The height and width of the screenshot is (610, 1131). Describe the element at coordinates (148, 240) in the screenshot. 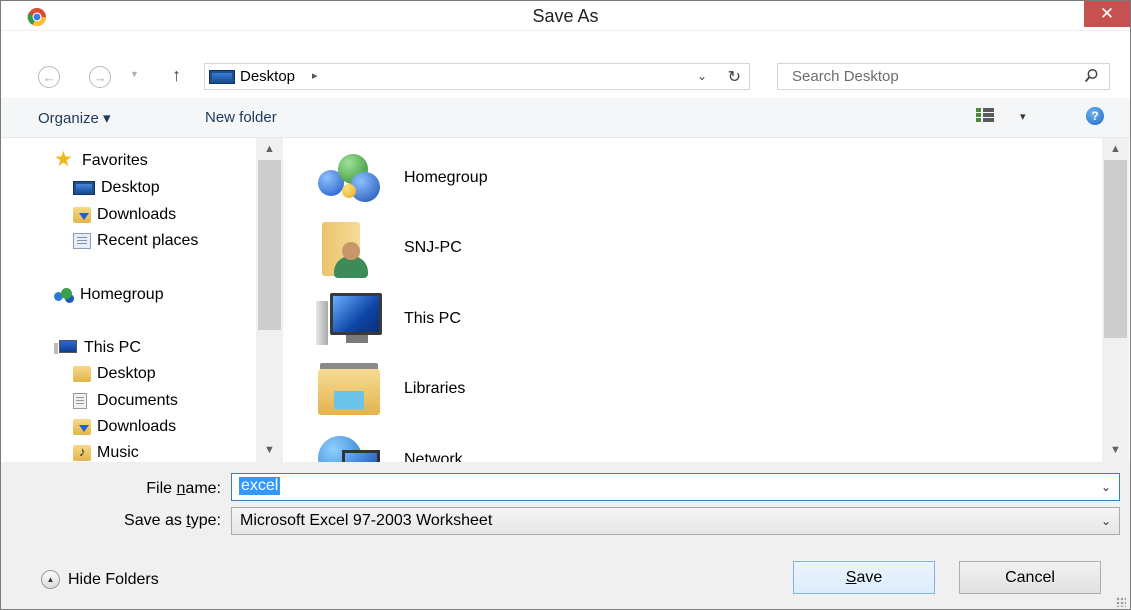

I see `sidebar-item-label: Recent places` at that location.